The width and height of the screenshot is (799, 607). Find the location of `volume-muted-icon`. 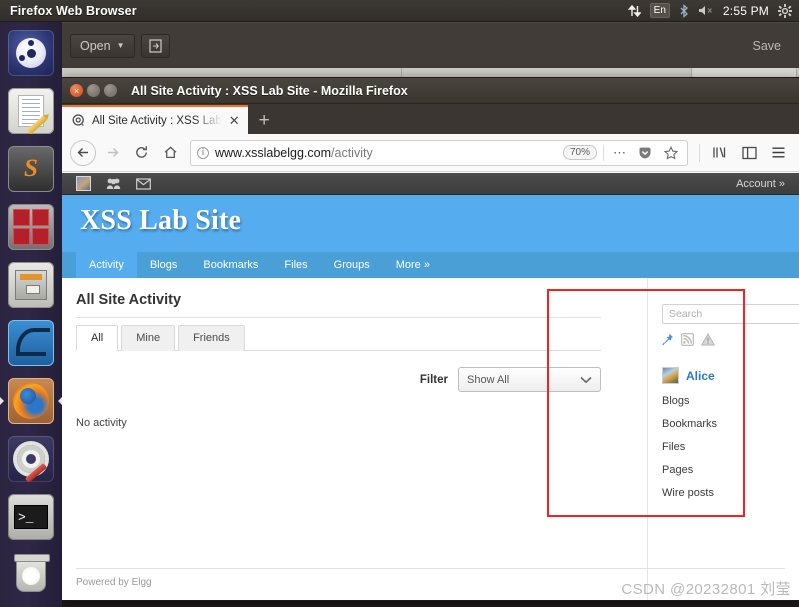

volume-muted-icon is located at coordinates (706, 10).